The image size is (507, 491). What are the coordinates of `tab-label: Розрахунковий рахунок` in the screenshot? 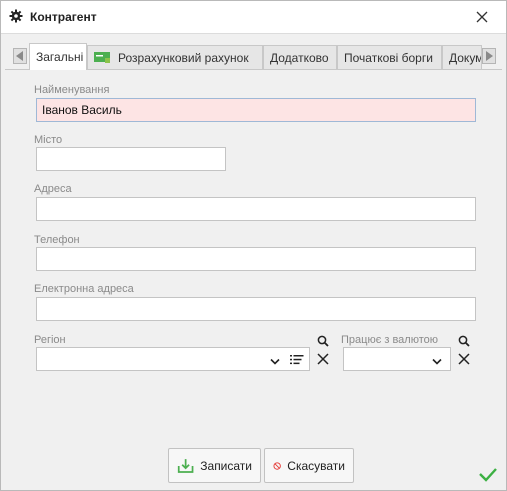 It's located at (183, 57).